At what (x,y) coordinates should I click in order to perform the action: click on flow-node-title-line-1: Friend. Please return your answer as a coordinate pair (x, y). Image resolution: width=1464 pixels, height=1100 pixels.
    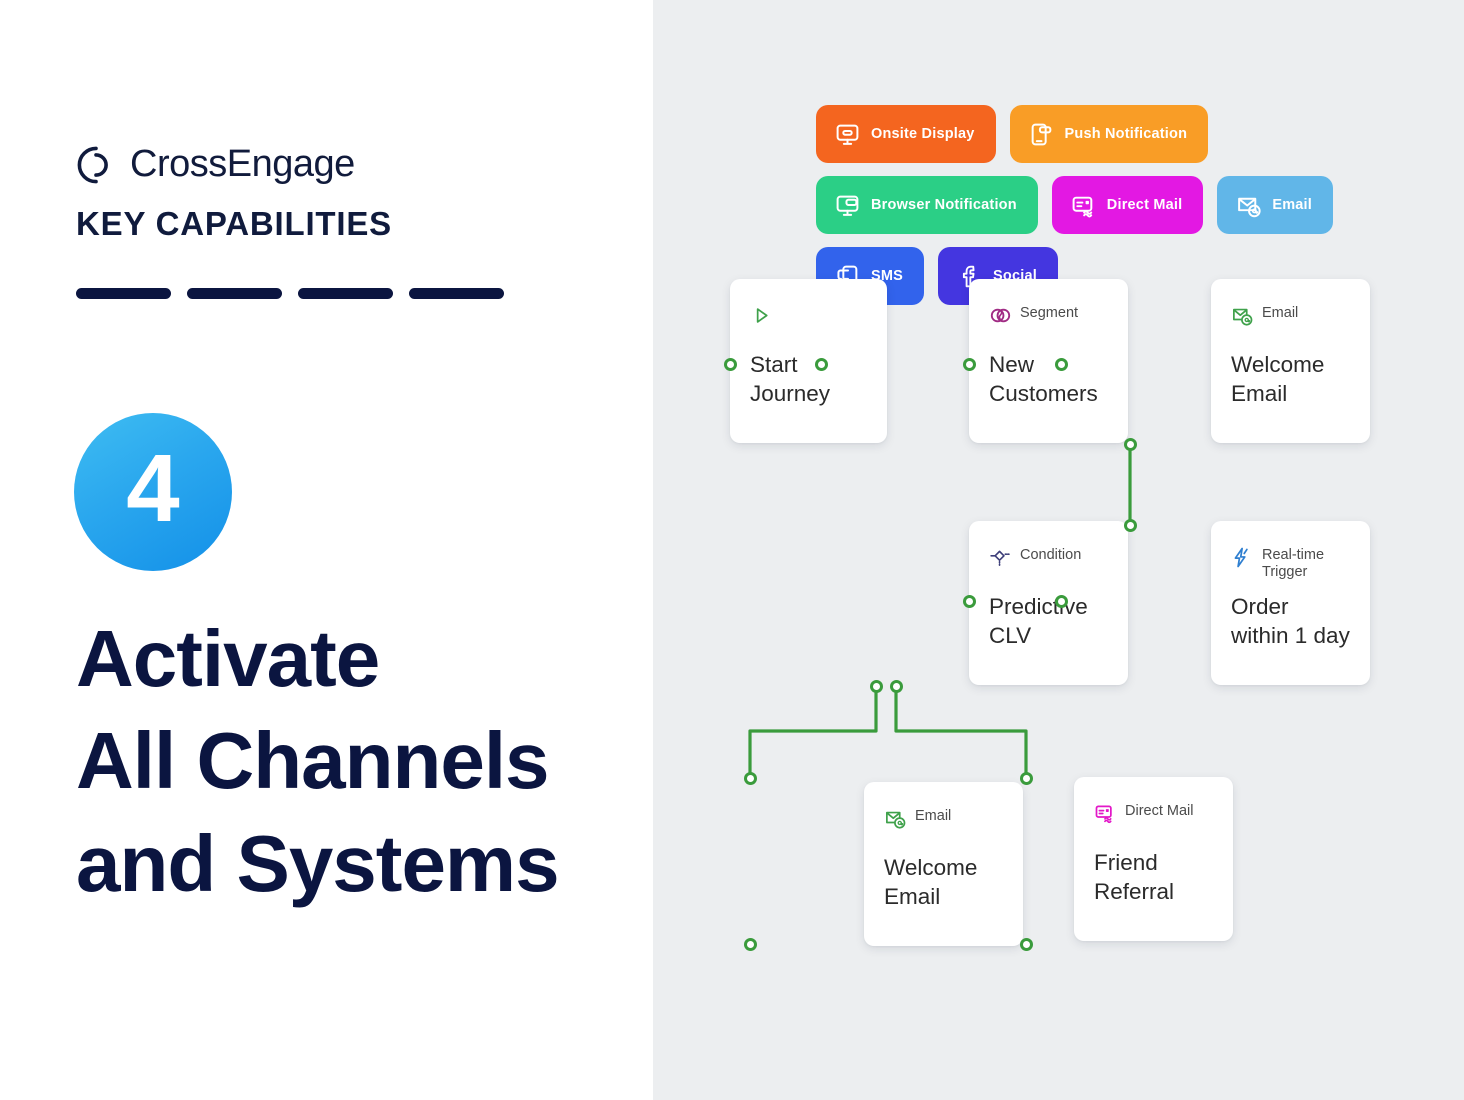
    Looking at the image, I should click on (1126, 862).